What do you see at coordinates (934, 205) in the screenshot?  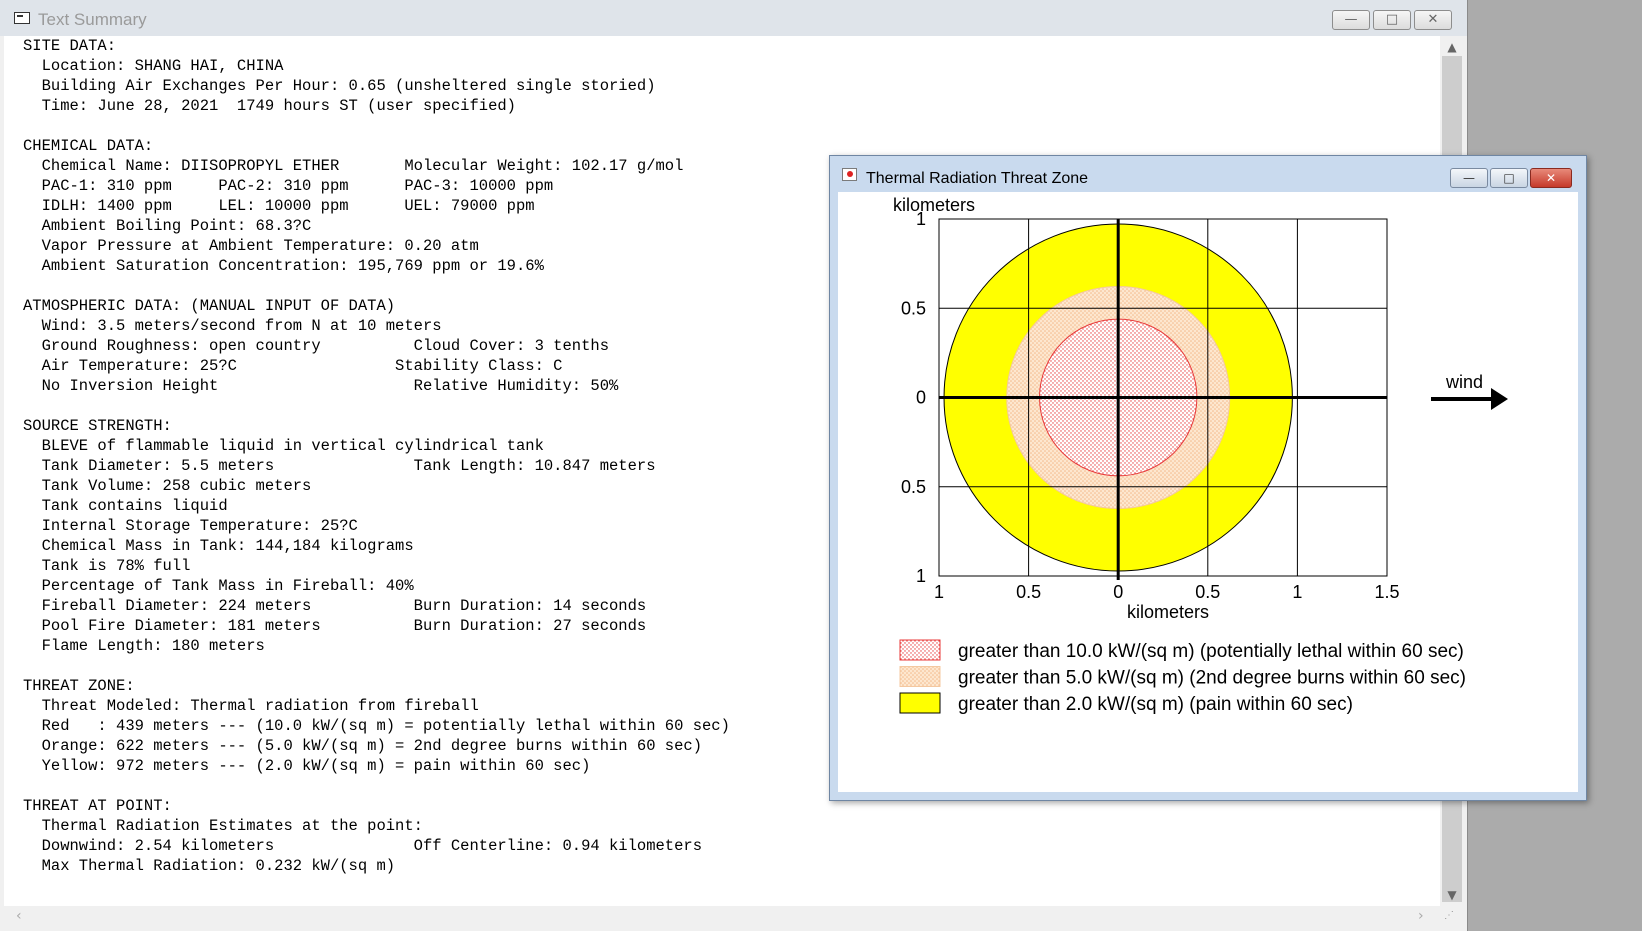 I see `y-axis-label: kilometers` at bounding box center [934, 205].